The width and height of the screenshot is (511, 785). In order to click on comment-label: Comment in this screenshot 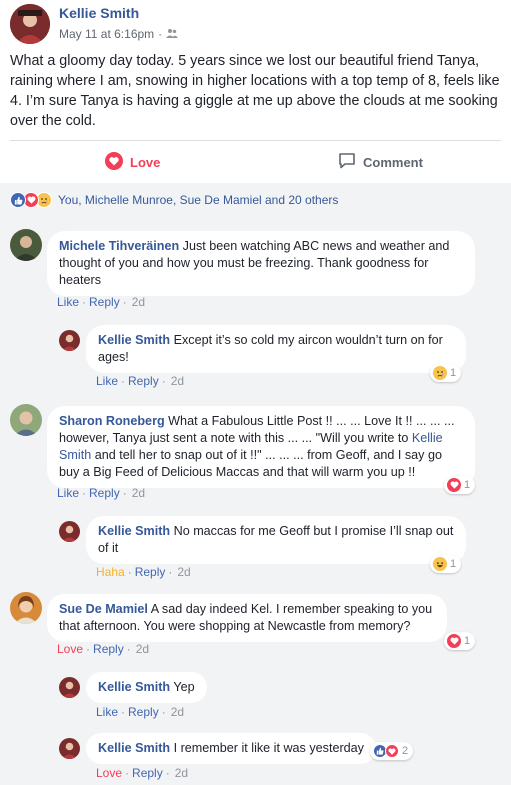, I will do `click(393, 162)`.